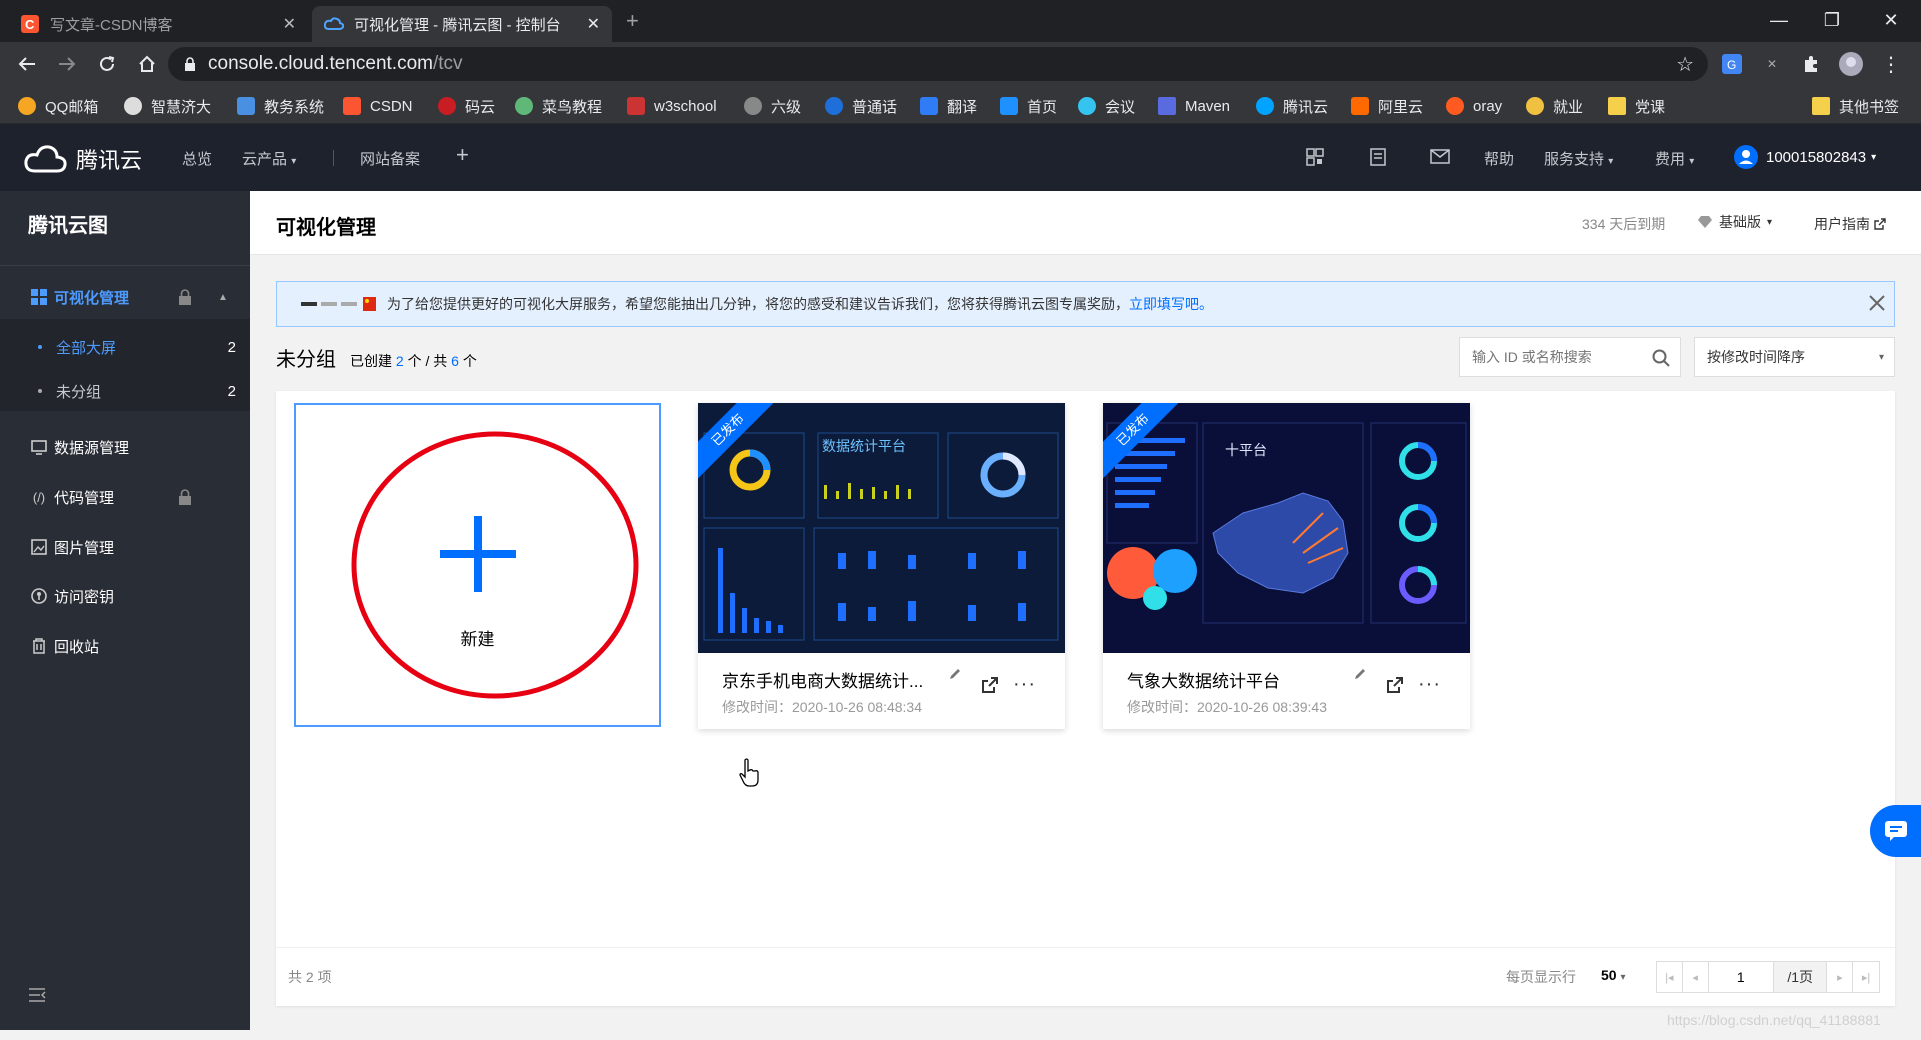  Describe the element at coordinates (1208, 106) in the screenshot. I see `bookmark-label: Maven` at that location.